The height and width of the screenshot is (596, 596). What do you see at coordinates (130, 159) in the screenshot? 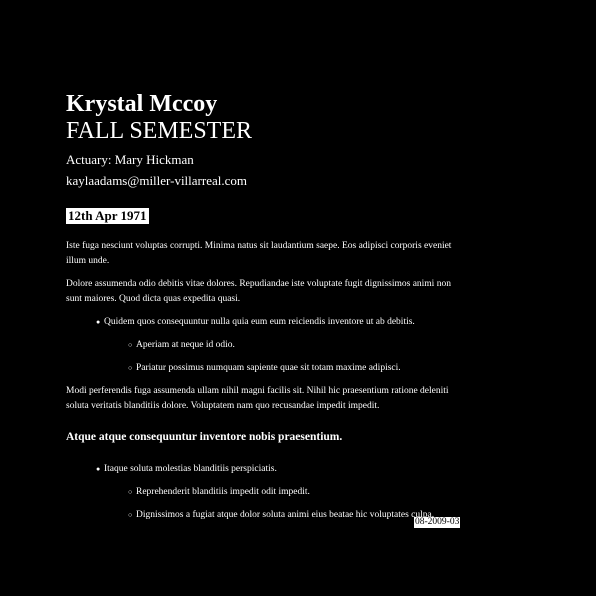
I see `actuary-line: Actuary: Mary Hickman` at bounding box center [130, 159].